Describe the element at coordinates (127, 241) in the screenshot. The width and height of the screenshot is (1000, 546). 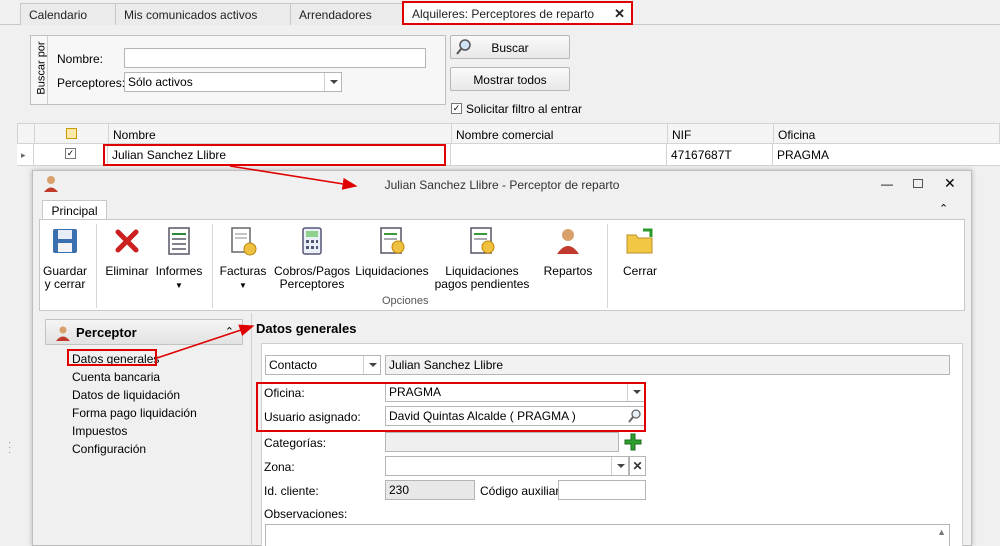
I see `delete-icon` at that location.